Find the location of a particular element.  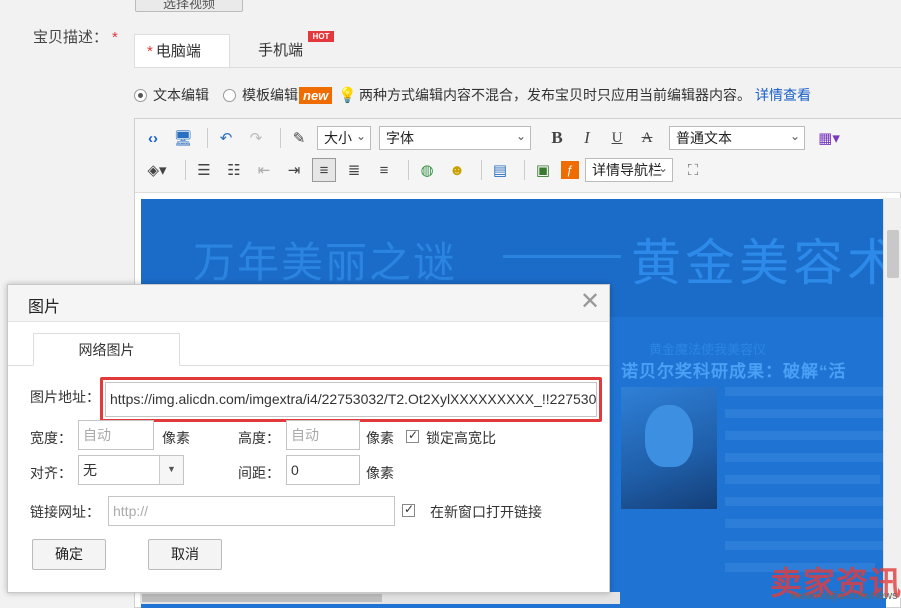

new-window-checkbox is located at coordinates (408, 509).